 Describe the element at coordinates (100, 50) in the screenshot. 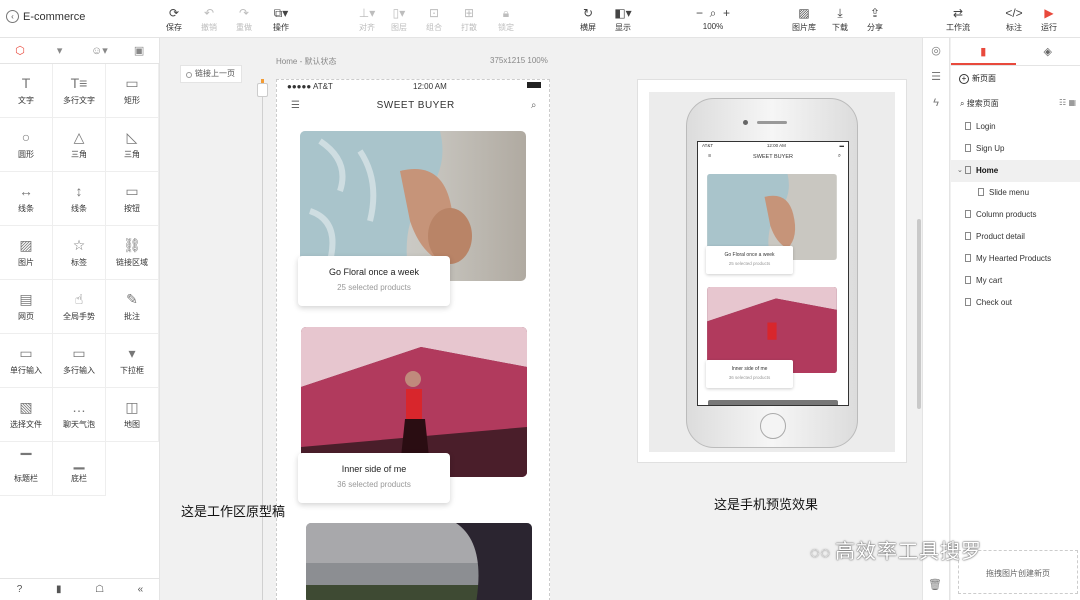

I see `tab-icons: ☺▾` at that location.